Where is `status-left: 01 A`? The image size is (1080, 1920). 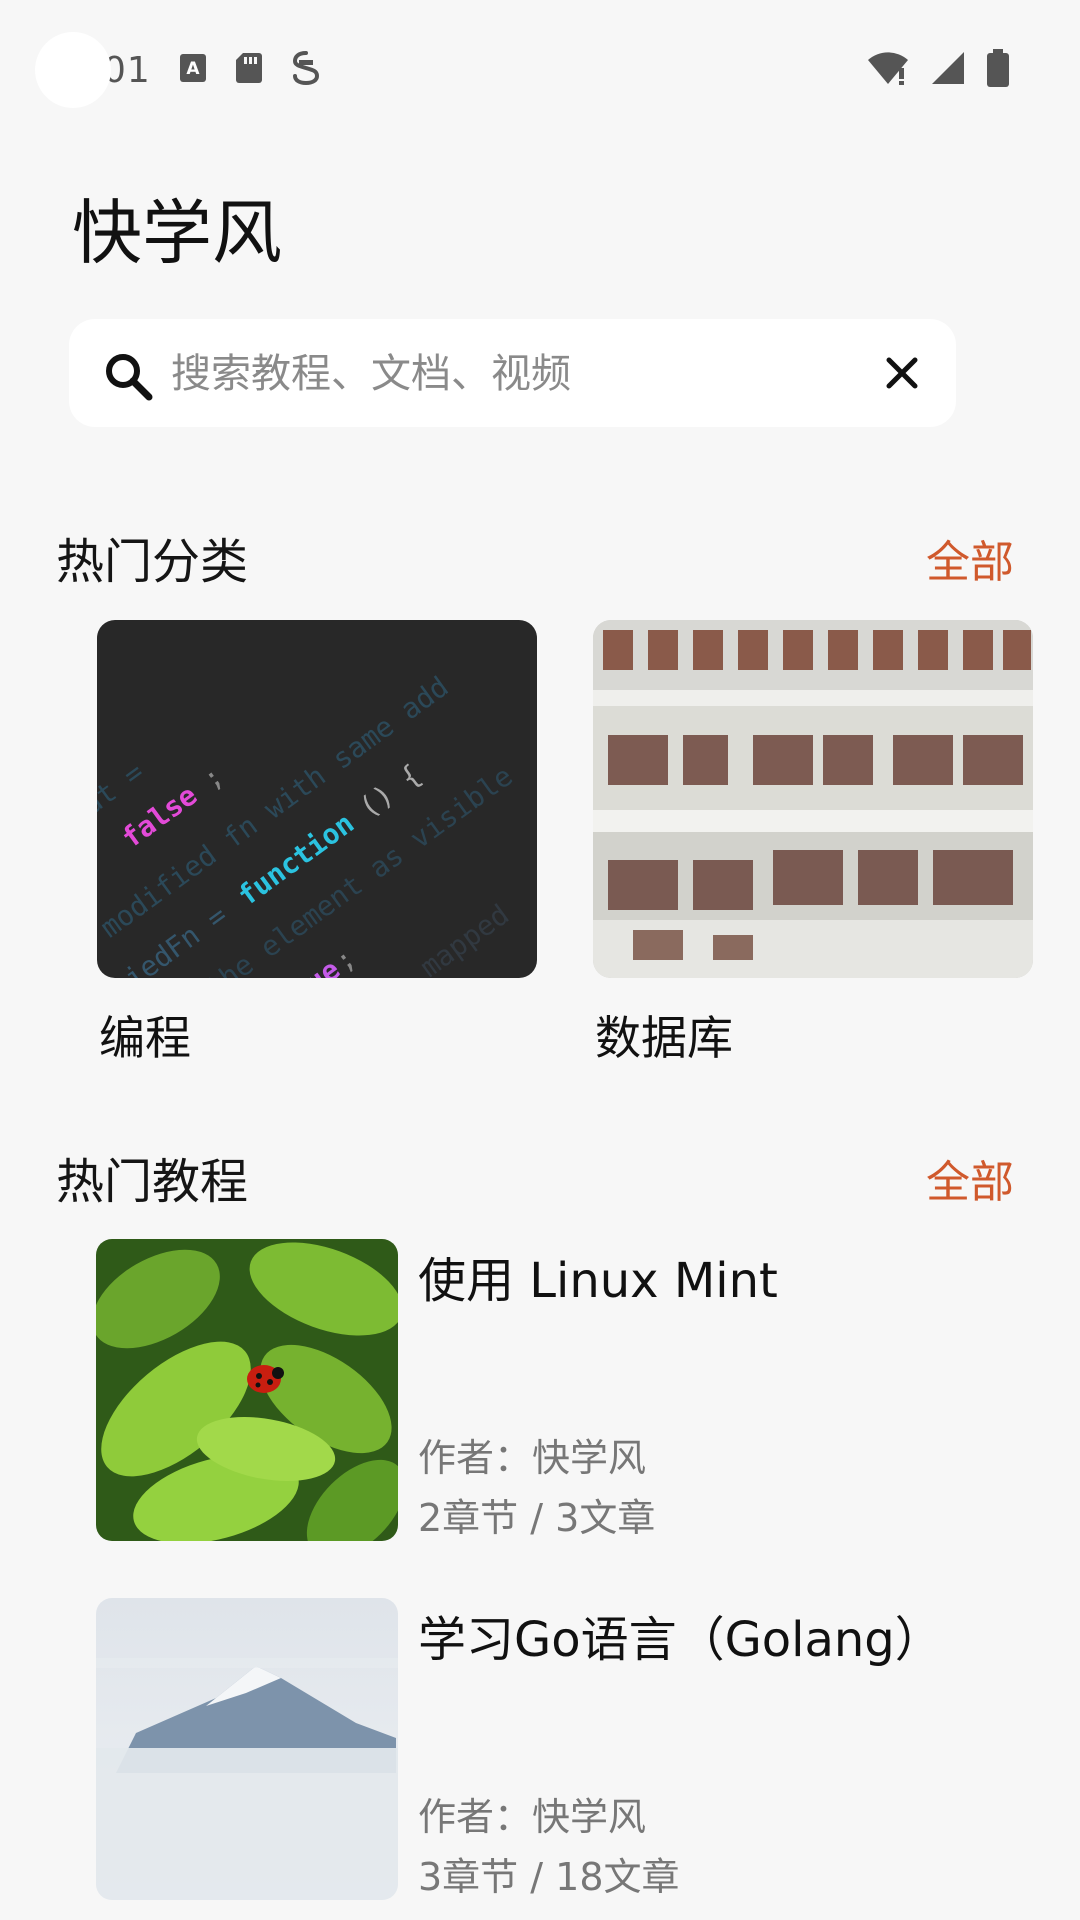 status-left: 01 A is located at coordinates (178, 70).